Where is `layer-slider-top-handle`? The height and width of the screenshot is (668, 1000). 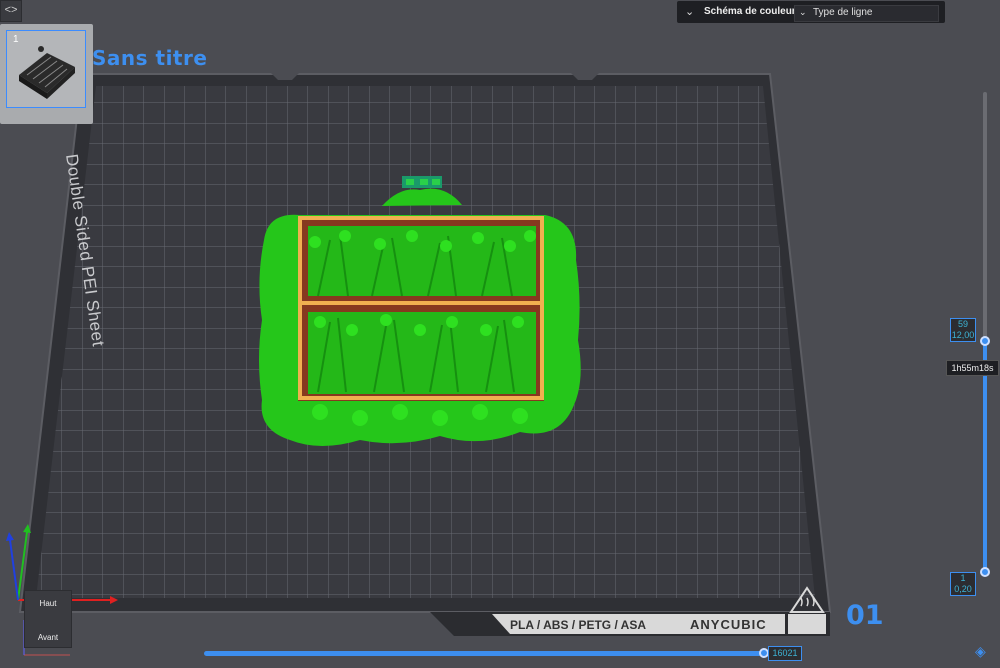
layer-slider-top-handle is located at coordinates (985, 341).